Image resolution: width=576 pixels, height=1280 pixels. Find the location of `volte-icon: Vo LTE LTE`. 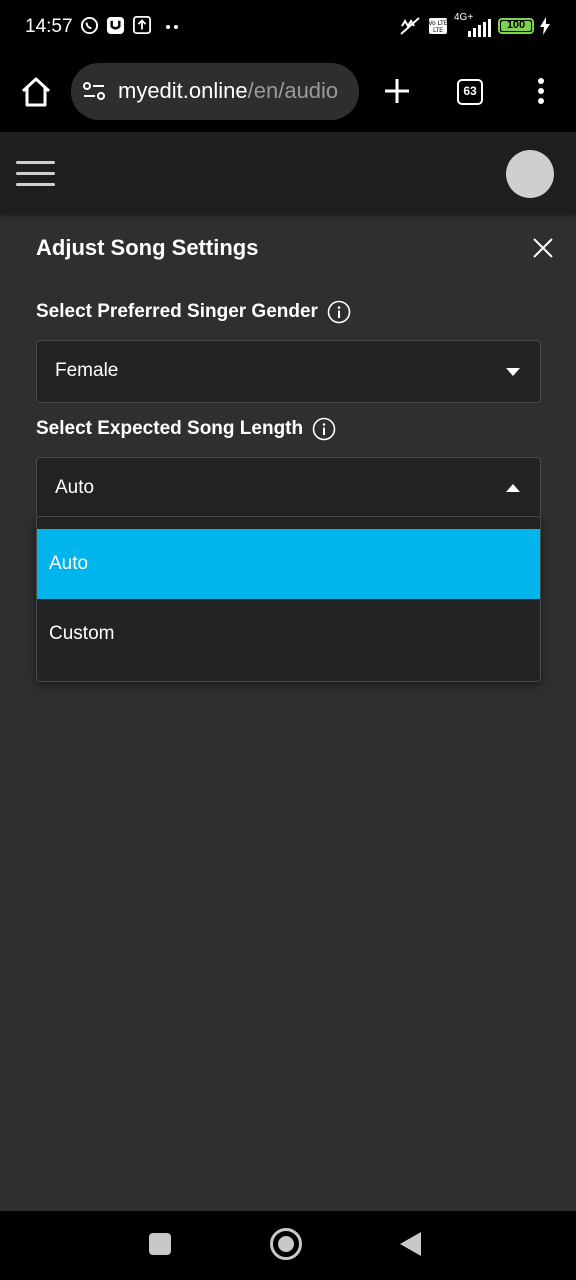

volte-icon: Vo LTE LTE is located at coordinates (438, 26).